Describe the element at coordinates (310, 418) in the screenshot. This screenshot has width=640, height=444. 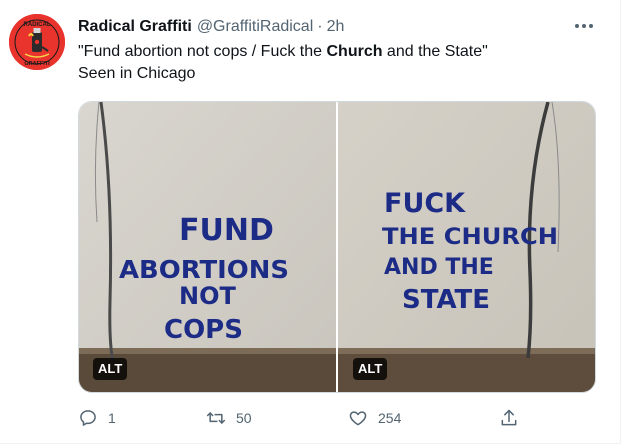
I see `action-bar: 1 50 254` at that location.